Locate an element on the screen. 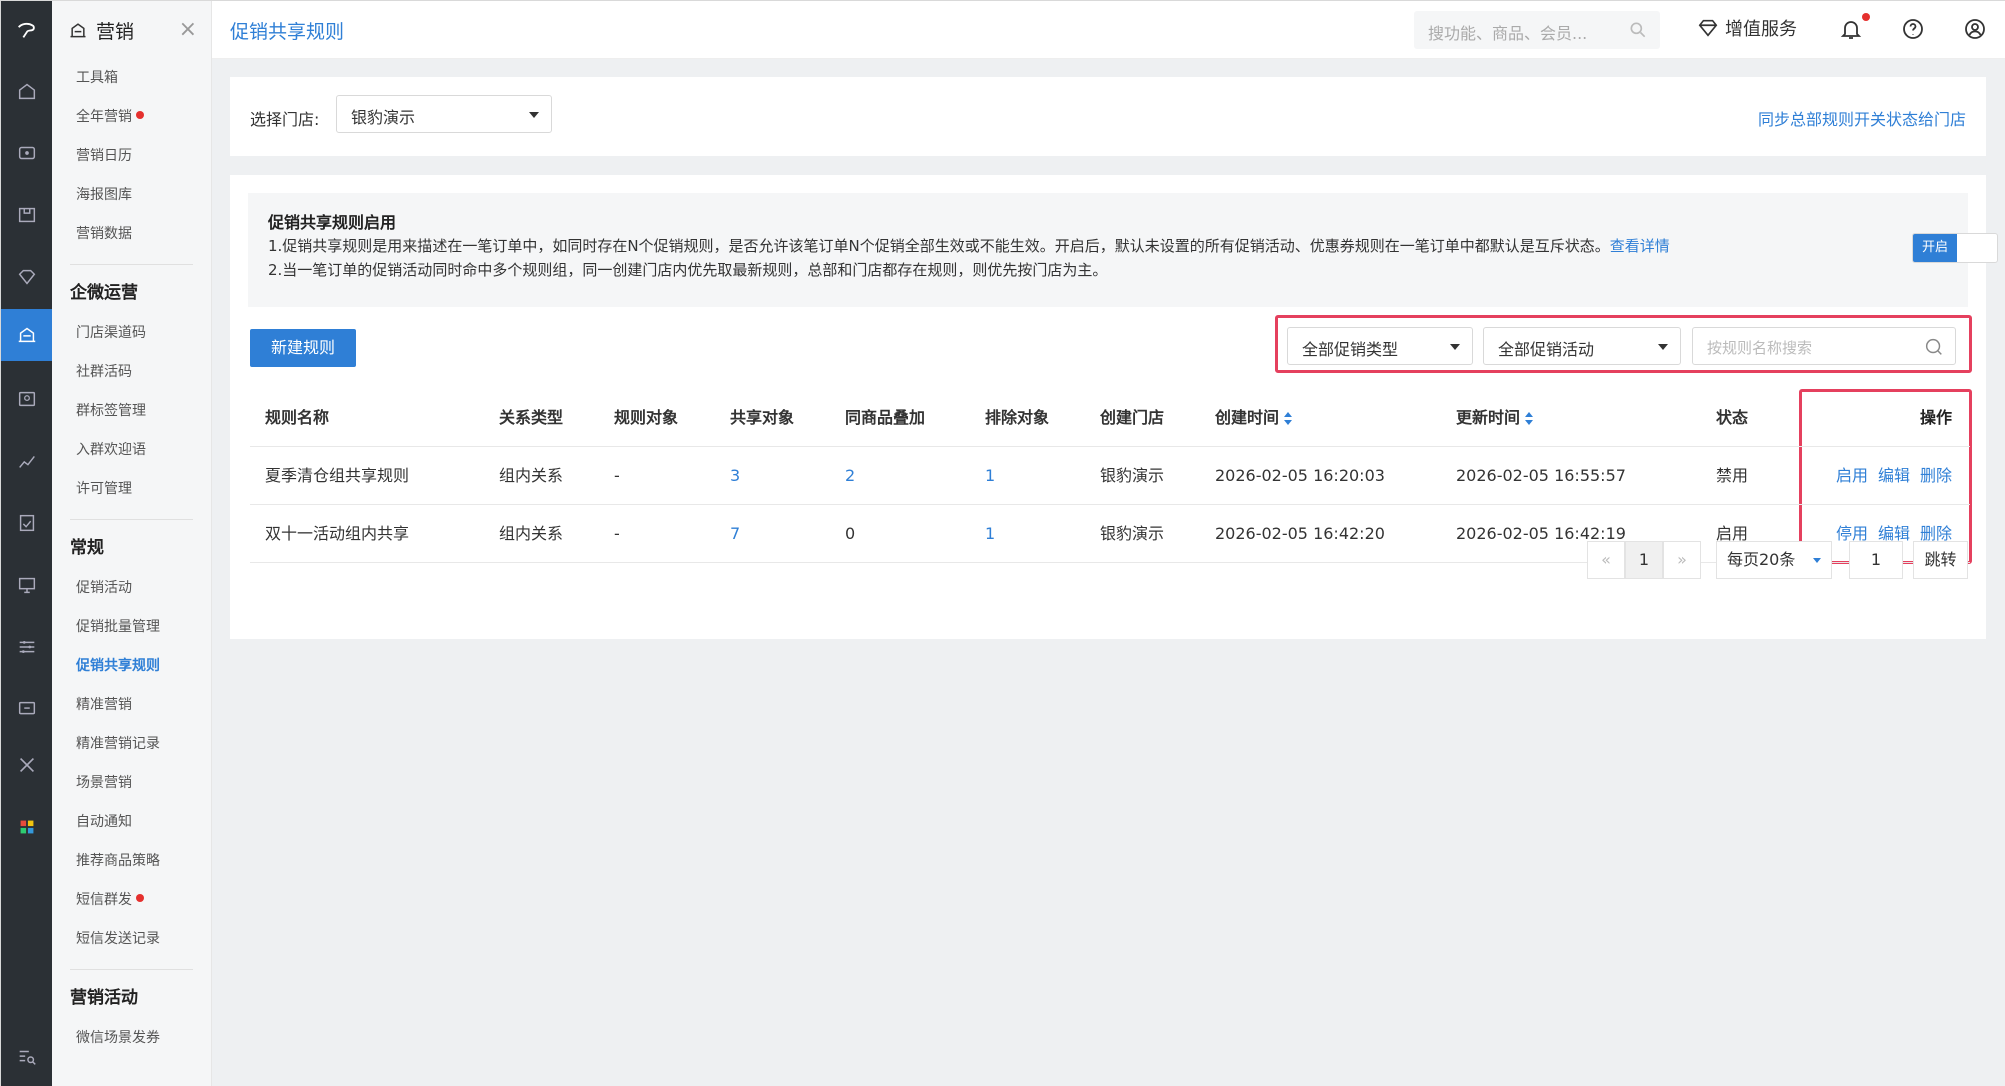 This screenshot has height=1086, width=2005. menu-item-general-4: 精准营销记录 is located at coordinates (131, 744).